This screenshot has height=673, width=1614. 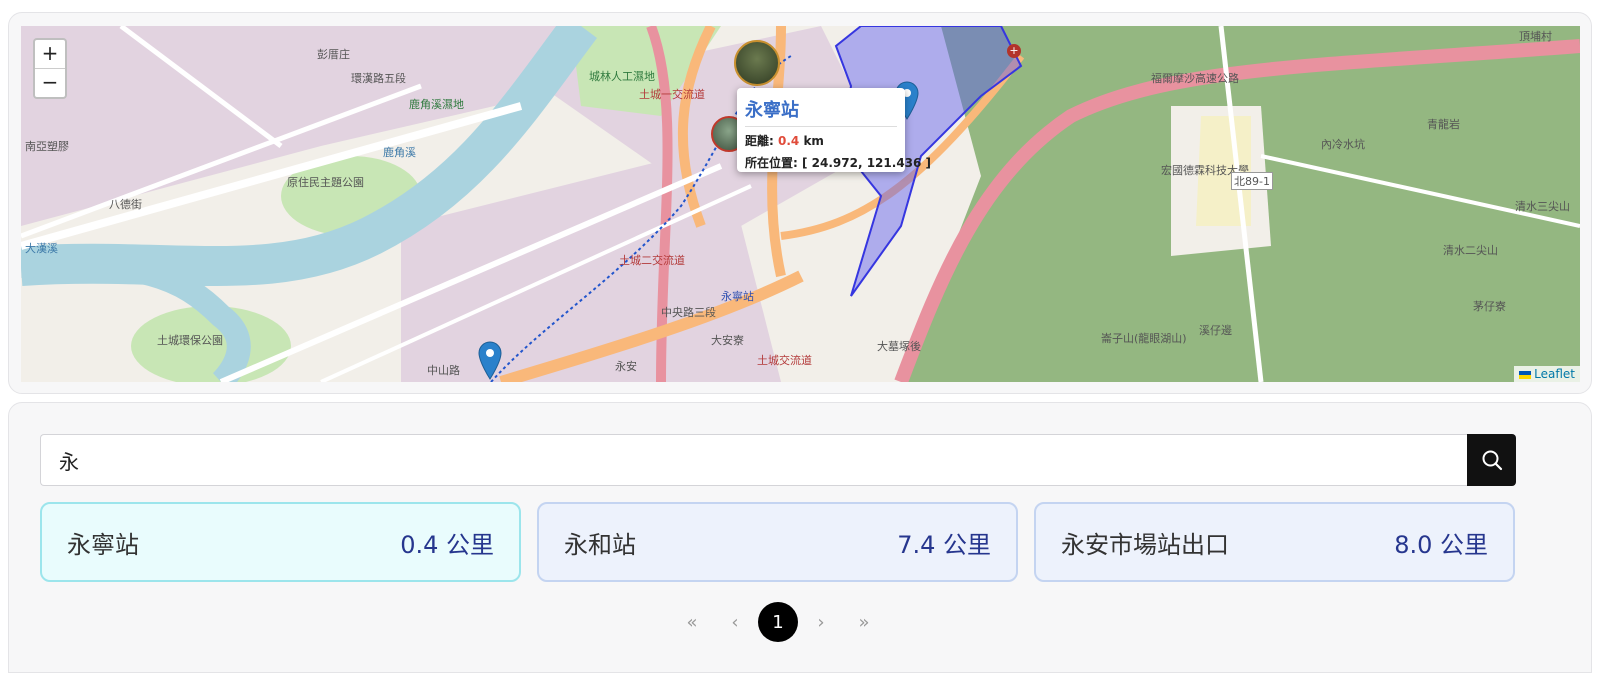 What do you see at coordinates (1145, 544) in the screenshot?
I see `result-name: 永安市場站出口` at bounding box center [1145, 544].